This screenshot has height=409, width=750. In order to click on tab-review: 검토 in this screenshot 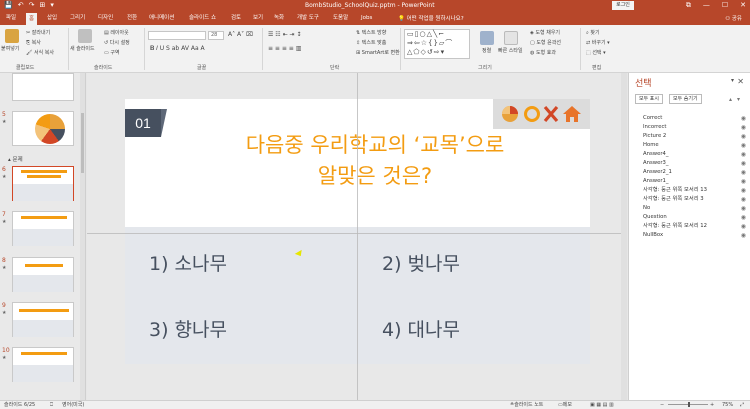, I will do `click(236, 18)`.